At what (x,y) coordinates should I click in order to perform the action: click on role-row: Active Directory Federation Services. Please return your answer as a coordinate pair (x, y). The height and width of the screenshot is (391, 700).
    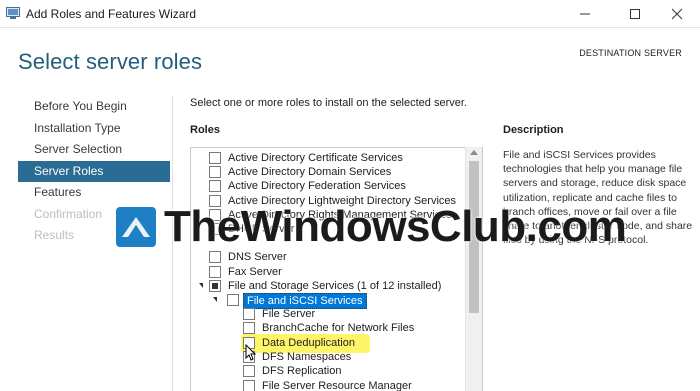
    Looking at the image, I should click on (329, 186).